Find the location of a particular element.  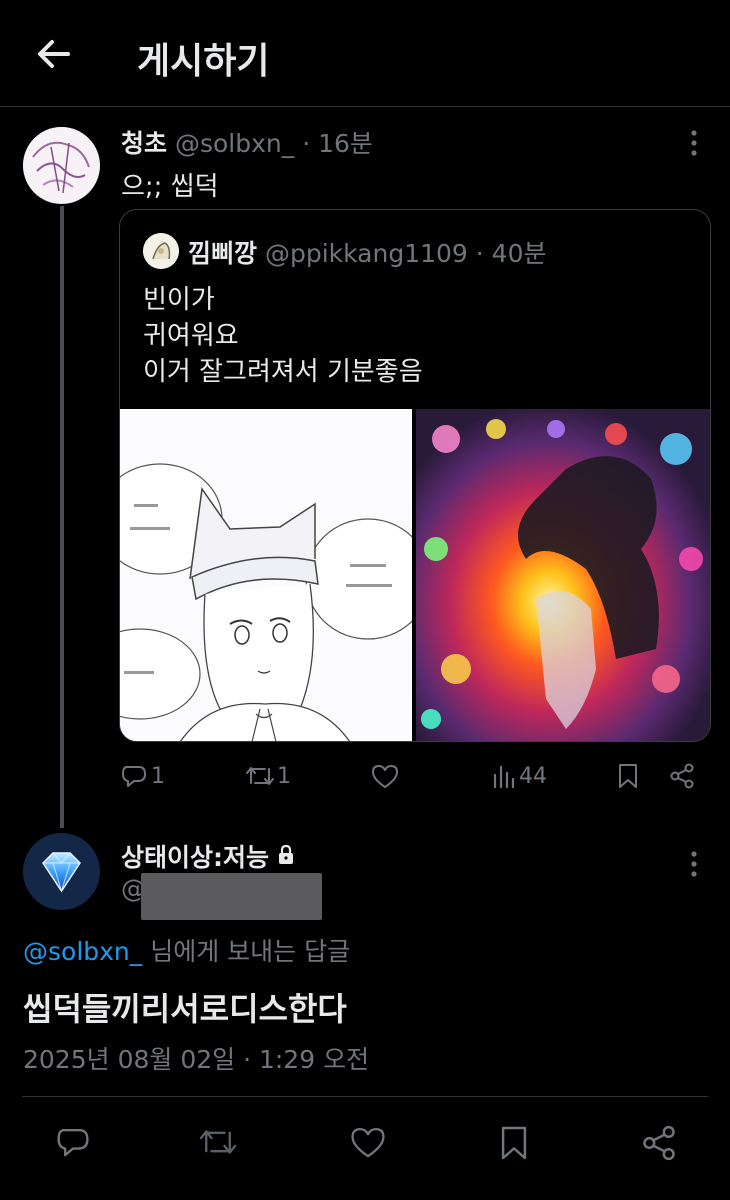

quote-time: · 40분 is located at coordinates (511, 253).